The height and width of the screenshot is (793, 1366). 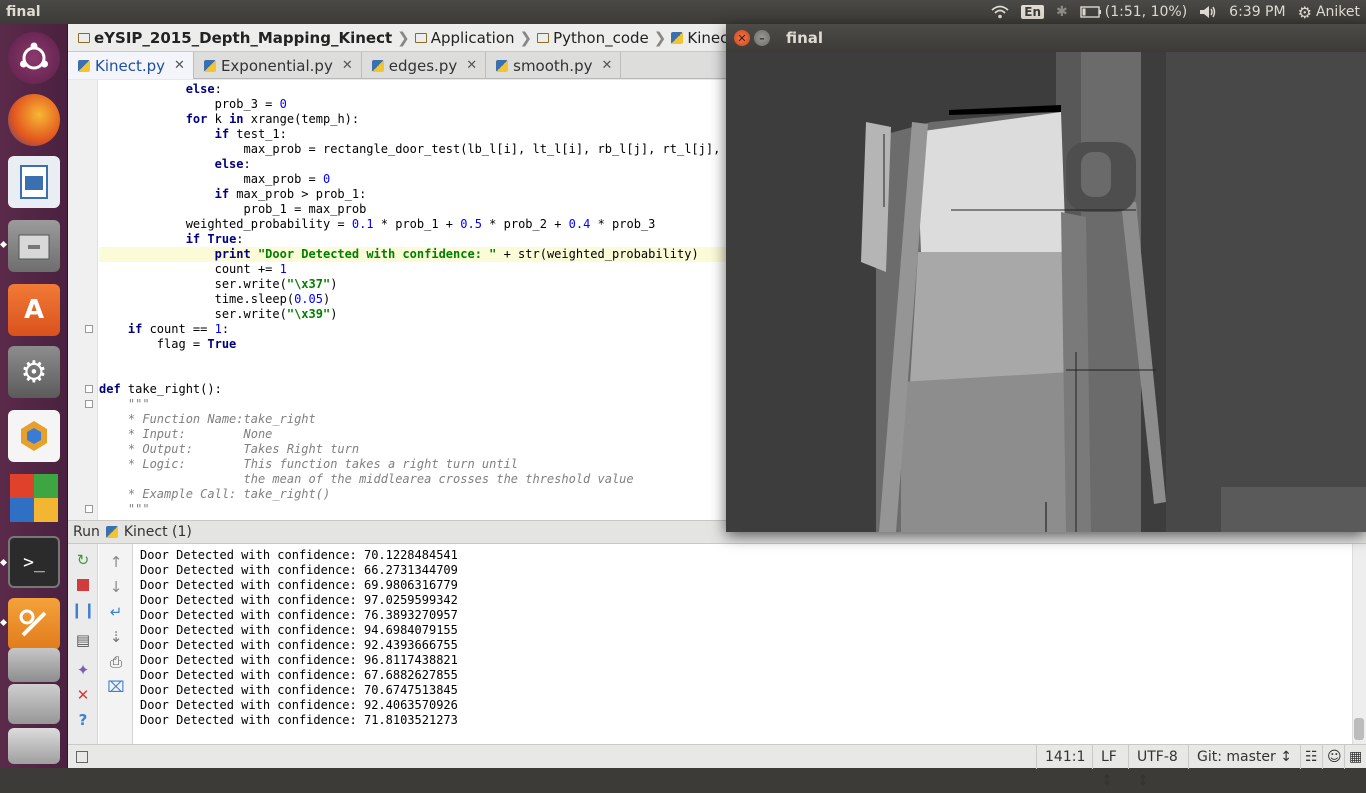 What do you see at coordinates (34, 746) in the screenshot?
I see `trash-icon` at bounding box center [34, 746].